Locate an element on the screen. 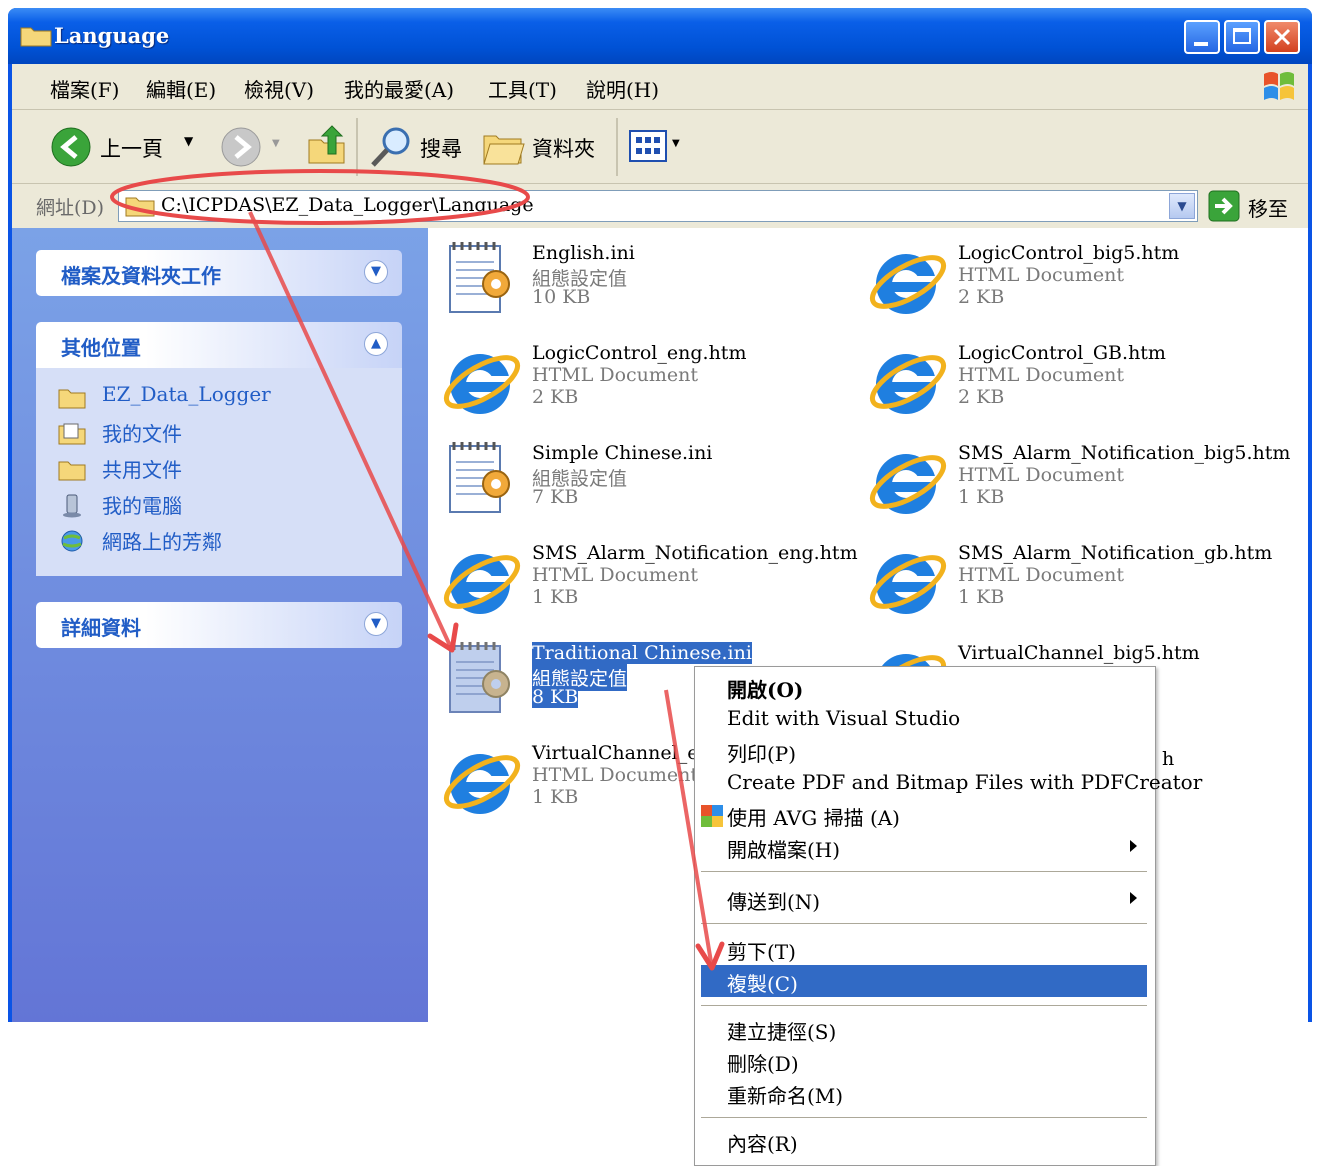 Image resolution: width=1317 pixels, height=1166 pixels. ctx-label: 複製(C) is located at coordinates (762, 984).